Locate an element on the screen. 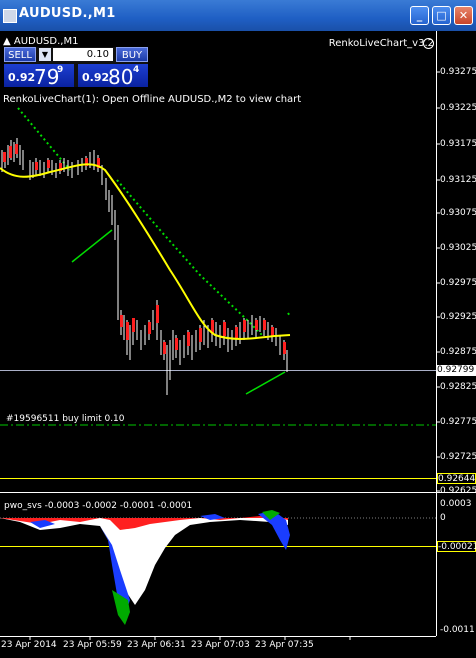  chart-window-icon is located at coordinates (10, 16).